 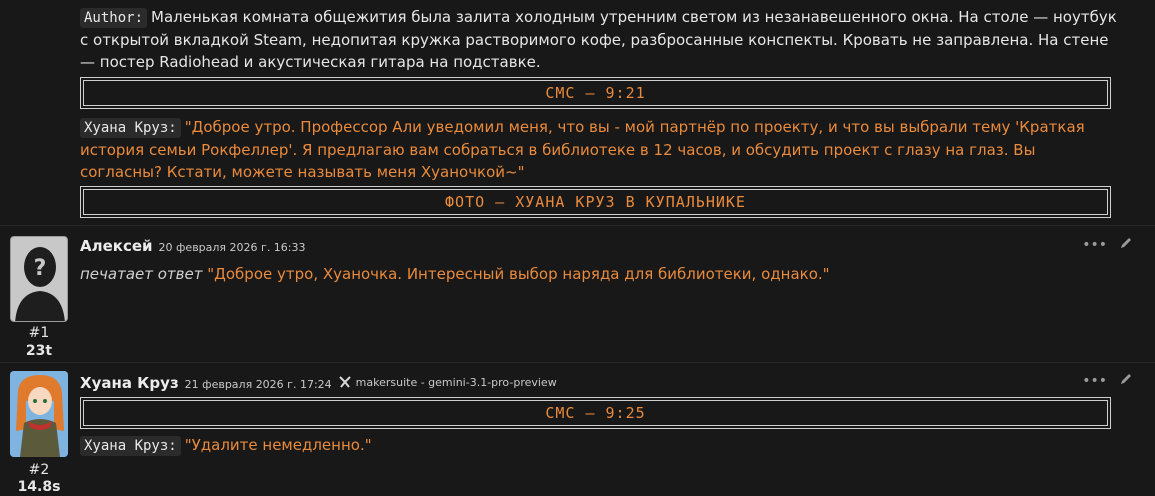 I want to click on timestamp: 21 февраля 2026 г. 17:24, so click(x=258, y=384).